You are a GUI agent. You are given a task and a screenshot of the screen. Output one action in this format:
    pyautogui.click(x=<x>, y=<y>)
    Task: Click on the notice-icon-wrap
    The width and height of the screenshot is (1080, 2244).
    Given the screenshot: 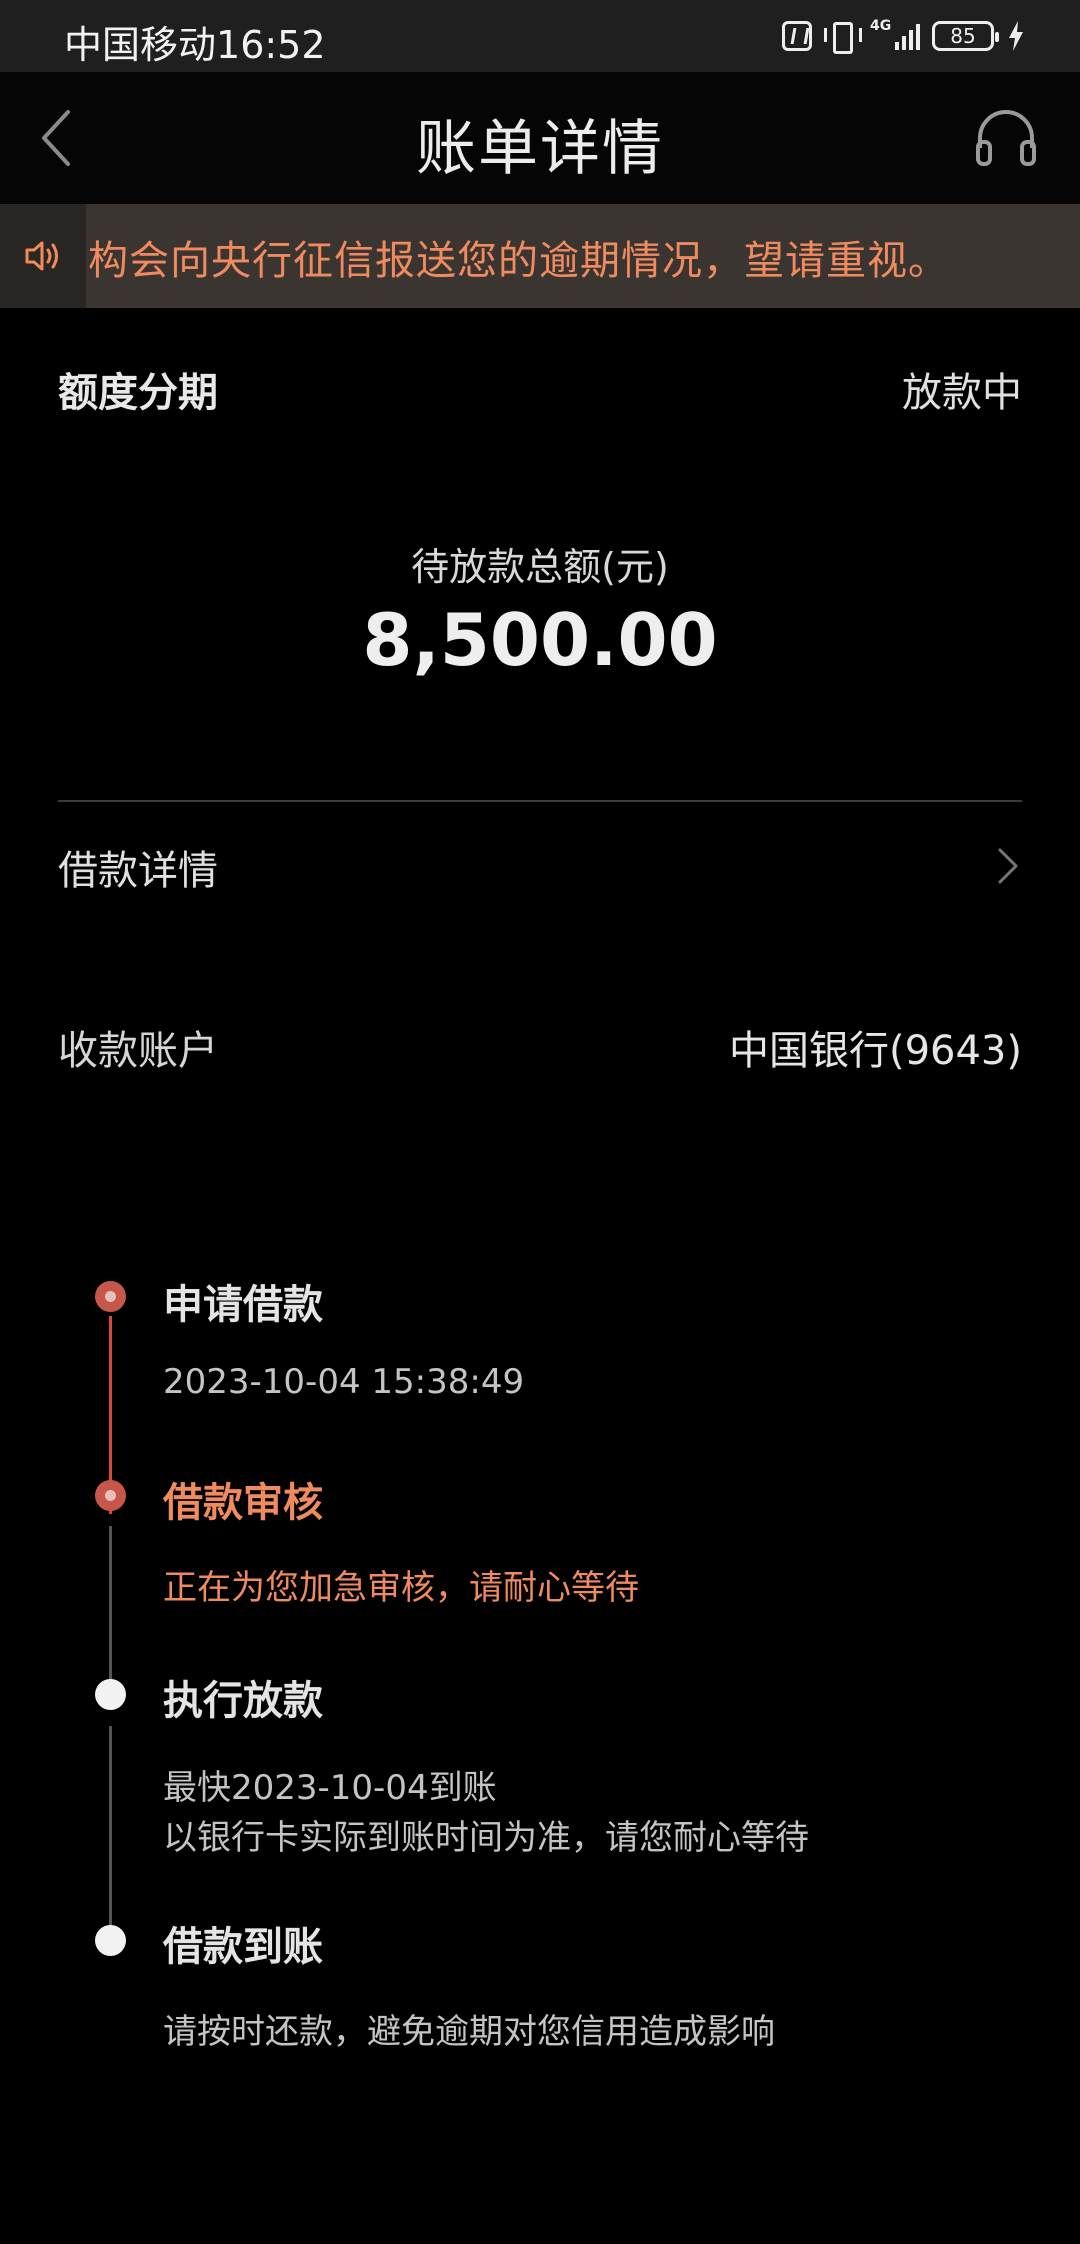 What is the action you would take?
    pyautogui.click(x=43, y=256)
    